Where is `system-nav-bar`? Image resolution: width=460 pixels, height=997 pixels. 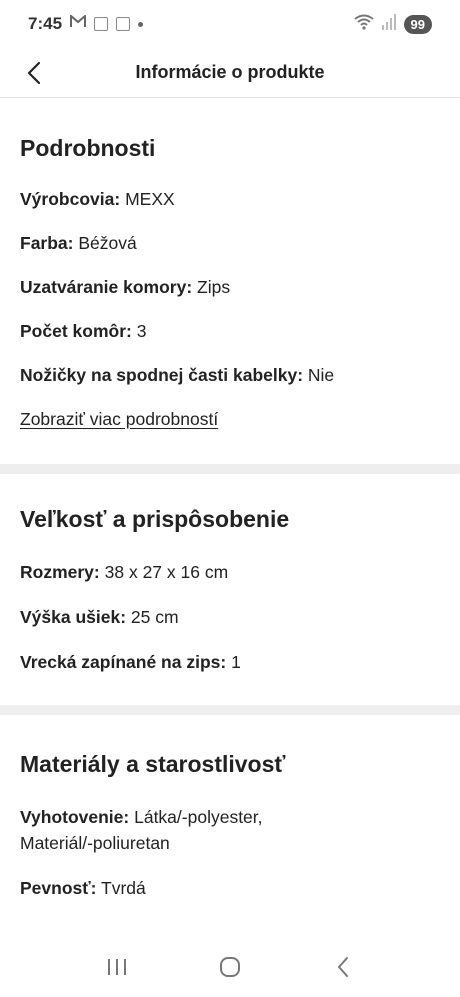
system-nav-bar is located at coordinates (230, 967).